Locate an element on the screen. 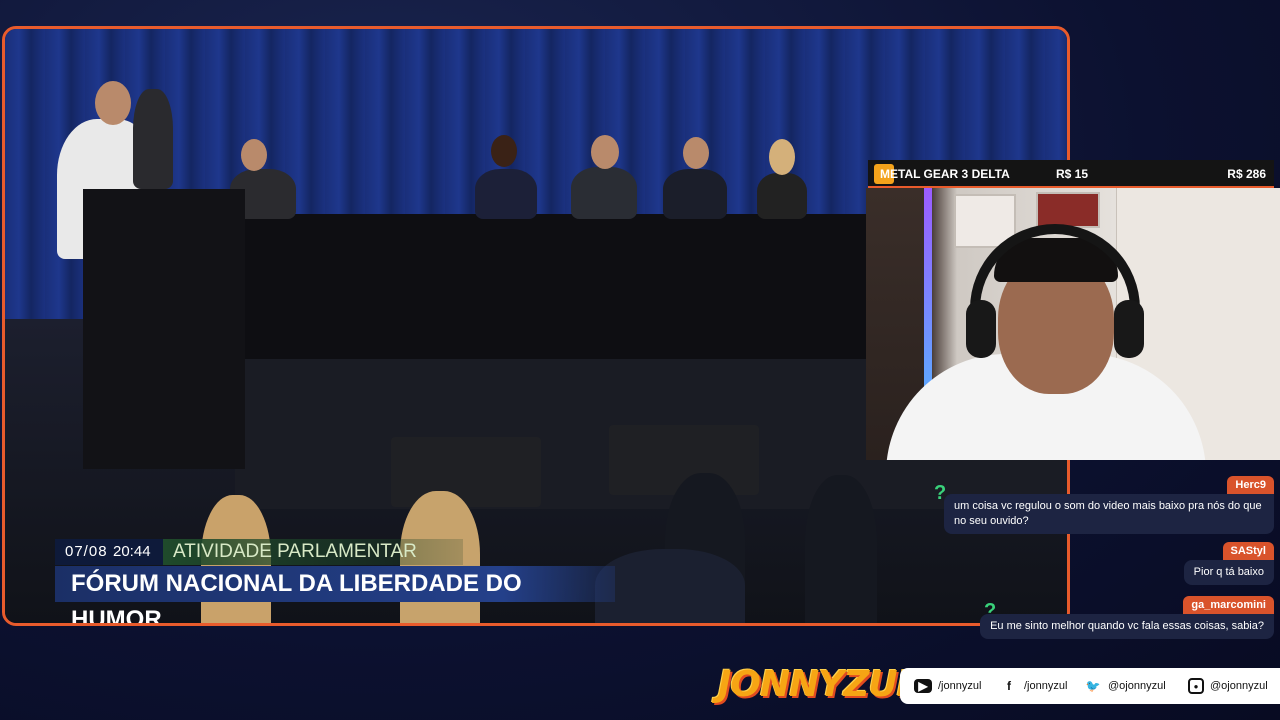 The image size is (1280, 720). social-twitter: 🐦 @ojonnyzul is located at coordinates (1125, 686).